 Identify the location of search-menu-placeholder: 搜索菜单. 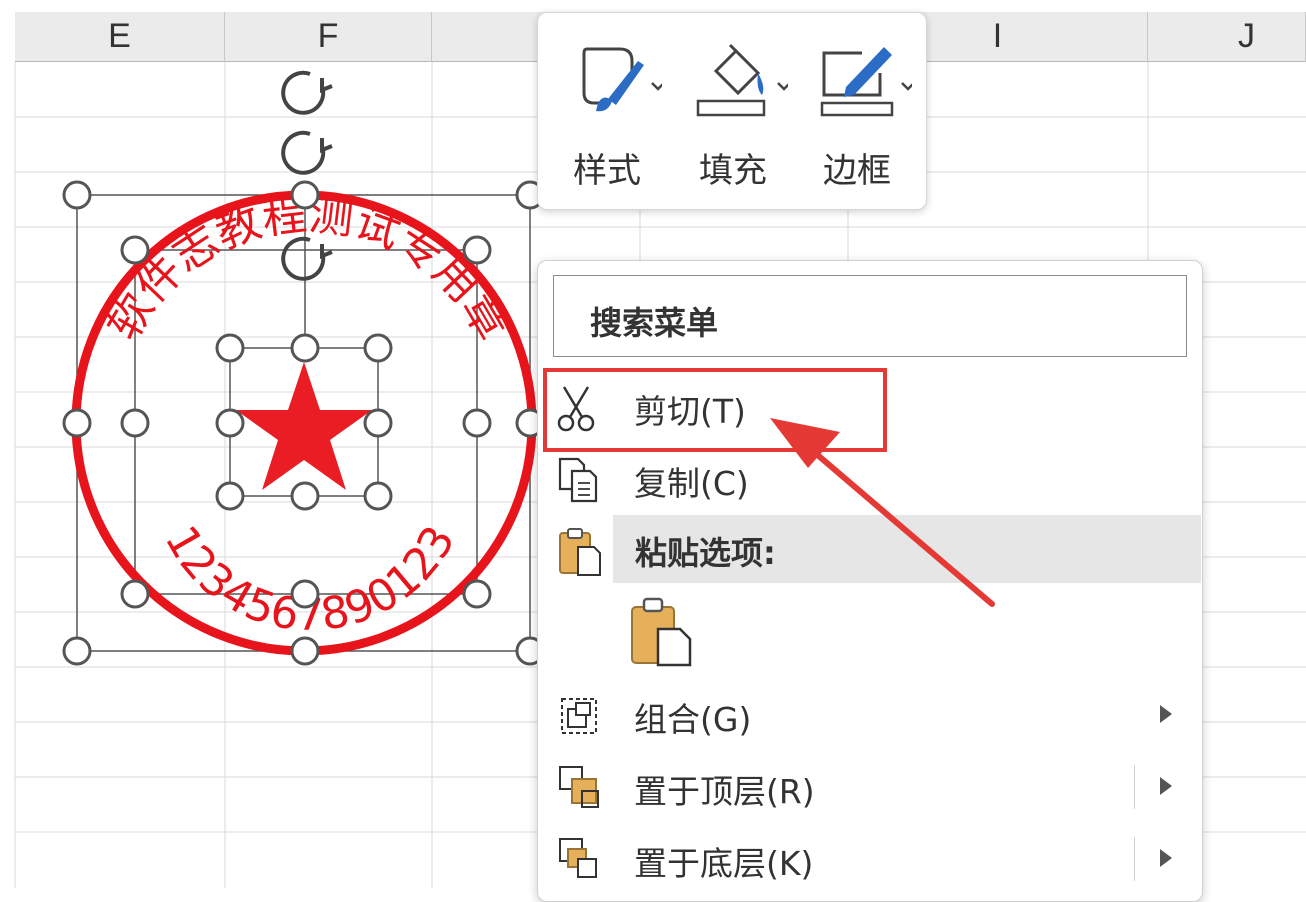
(654, 323).